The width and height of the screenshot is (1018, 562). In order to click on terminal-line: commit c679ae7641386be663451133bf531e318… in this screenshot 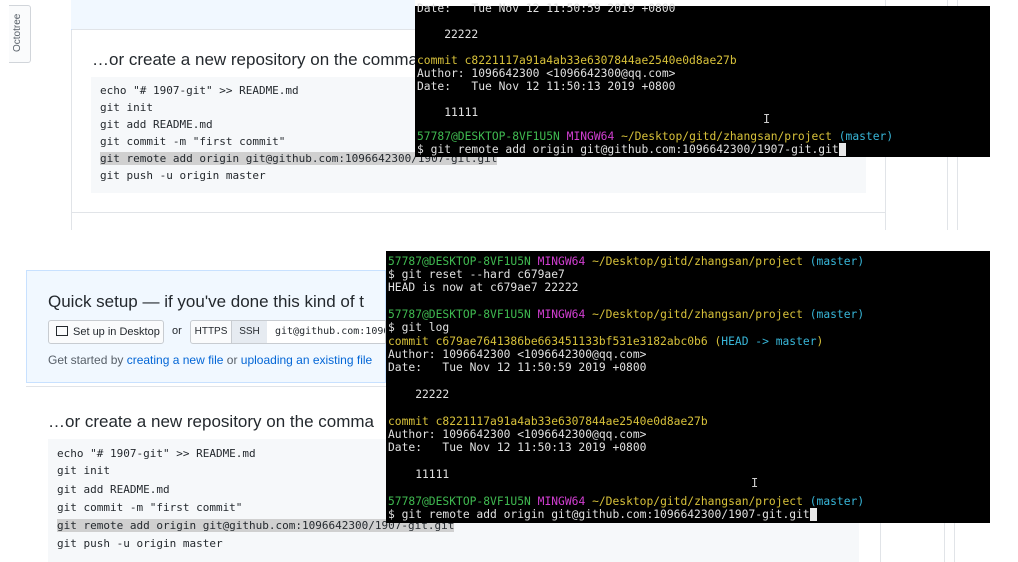, I will do `click(605, 341)`.